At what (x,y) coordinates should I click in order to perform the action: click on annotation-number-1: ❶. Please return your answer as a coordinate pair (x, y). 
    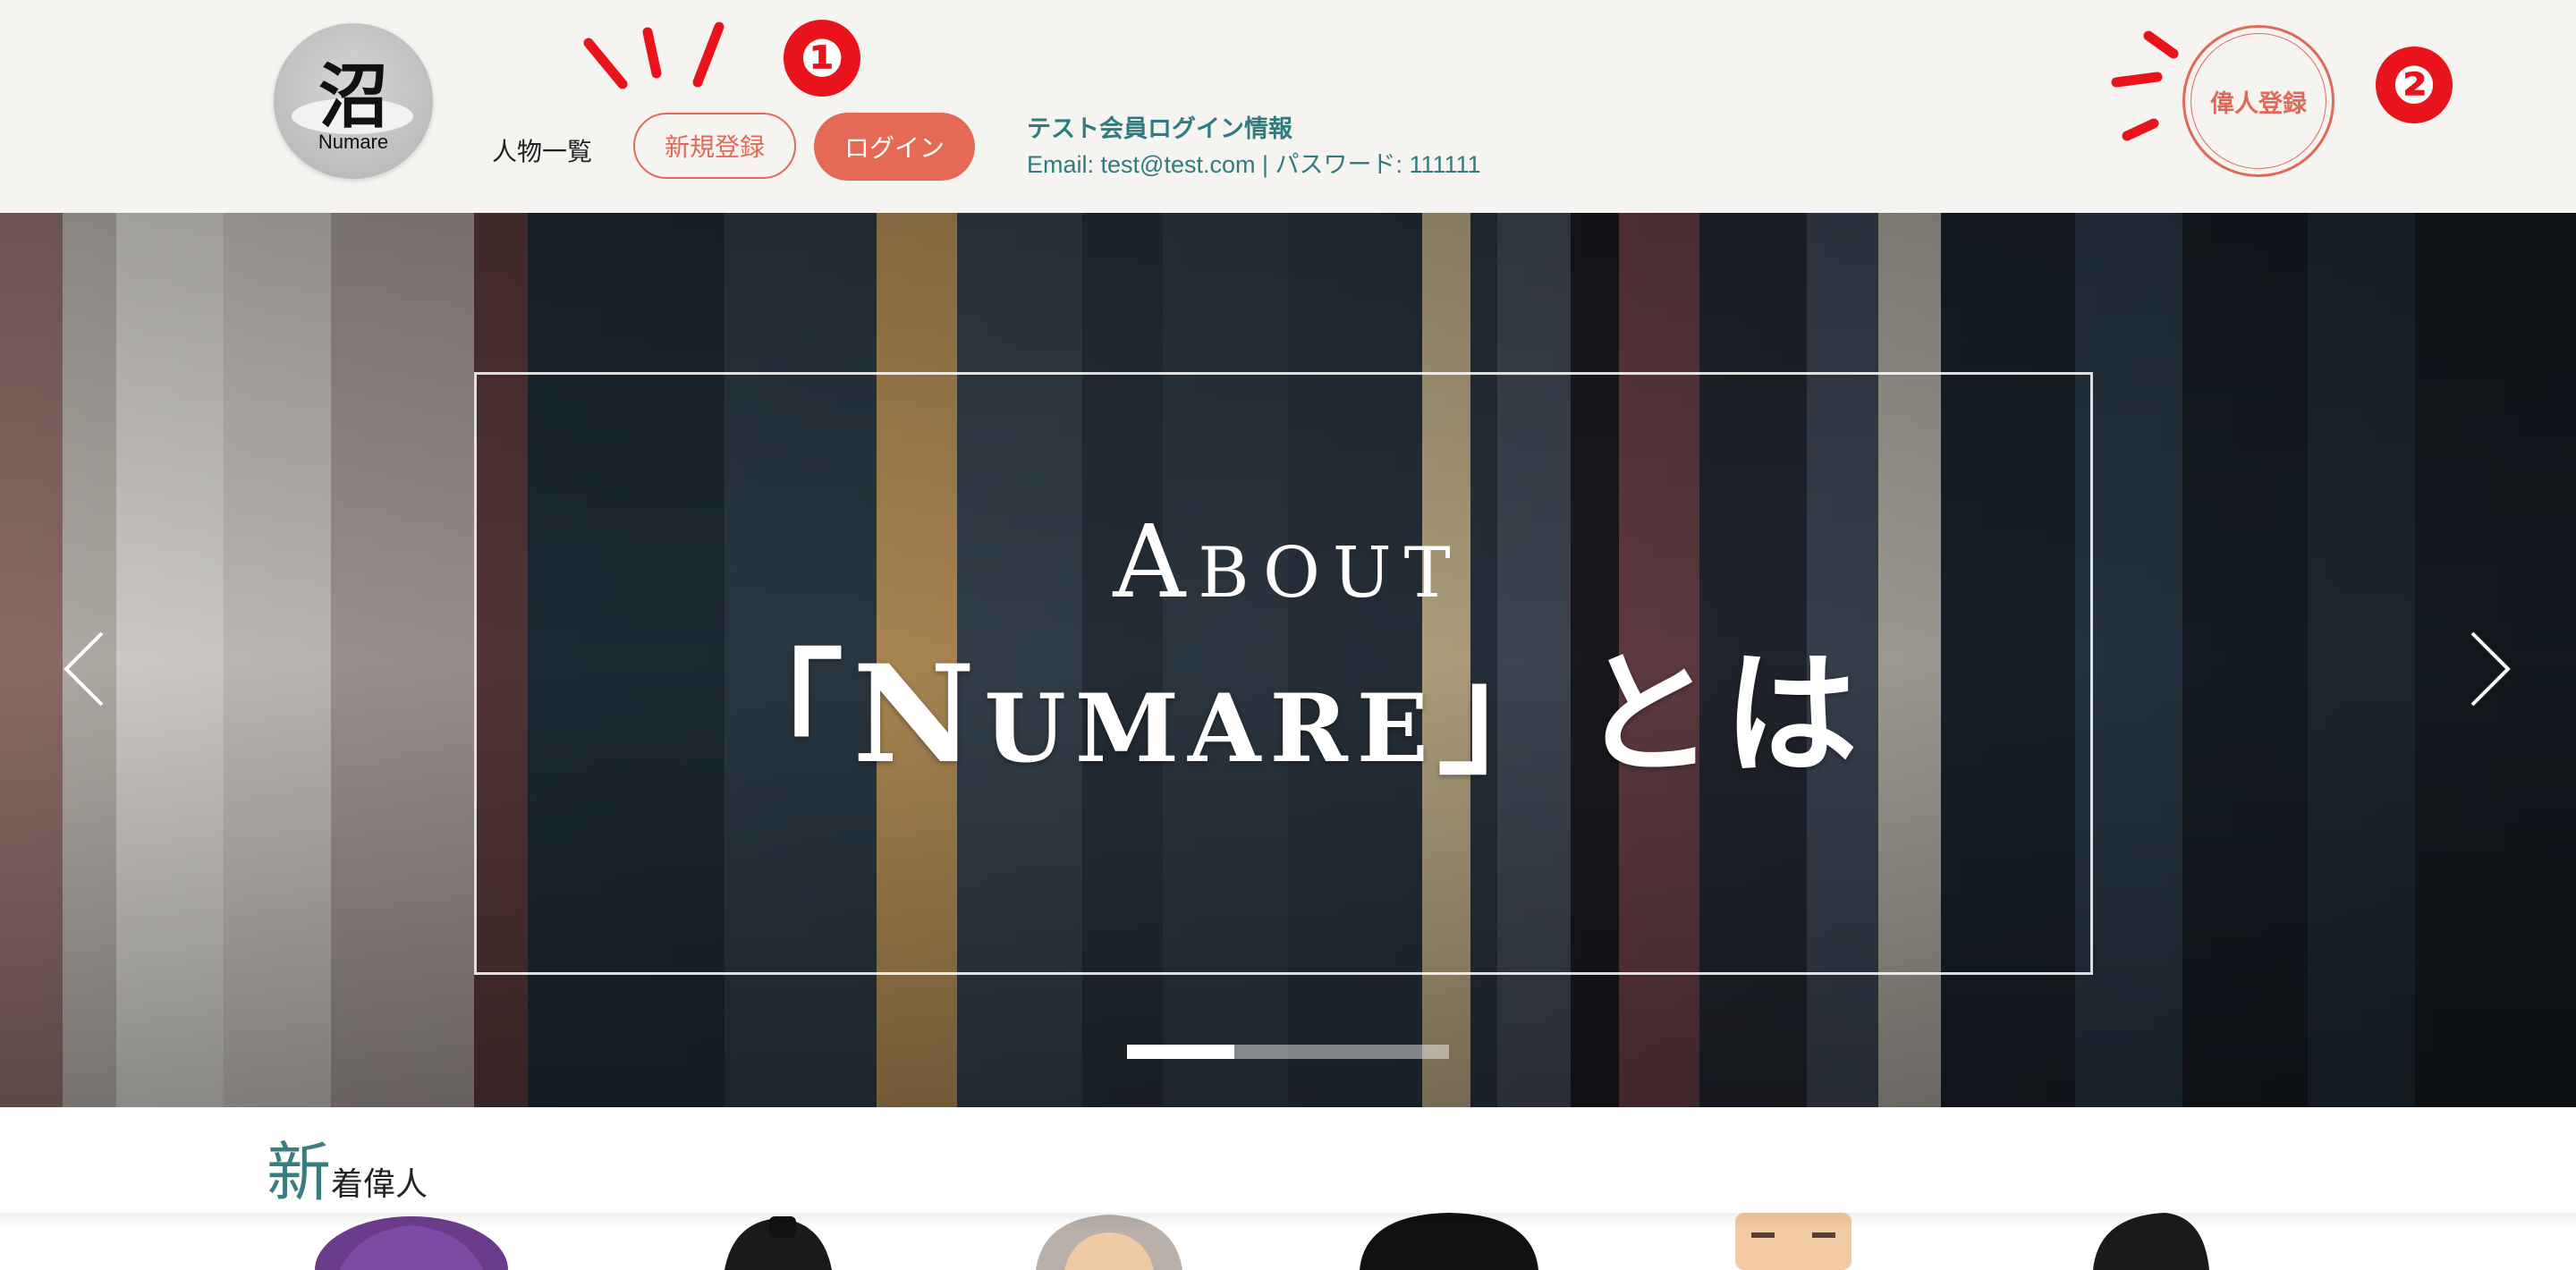
    Looking at the image, I should click on (822, 59).